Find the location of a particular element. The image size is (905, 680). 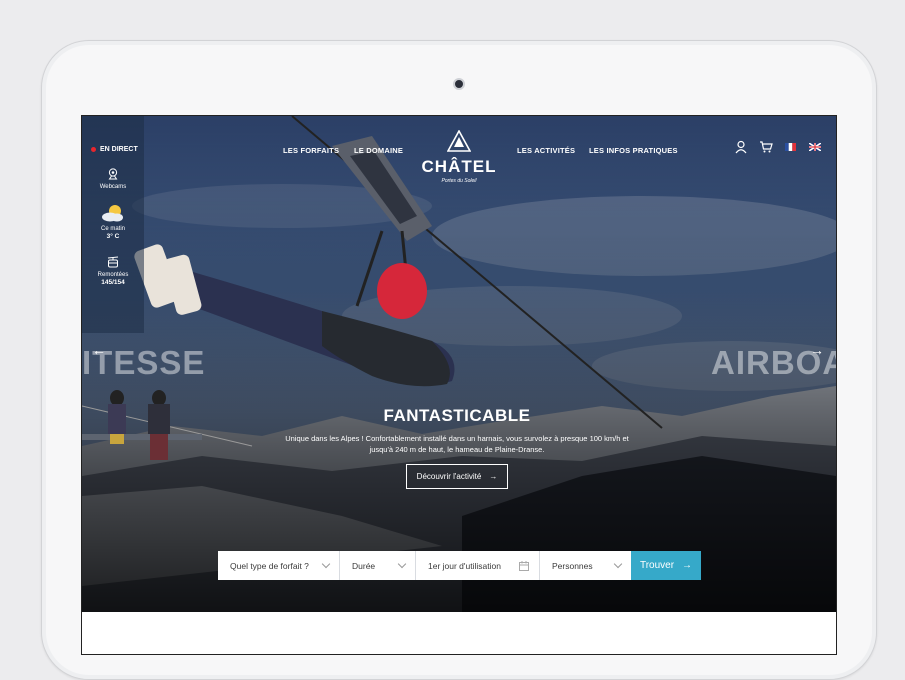

webcams-label: Webcams is located at coordinates (113, 187).